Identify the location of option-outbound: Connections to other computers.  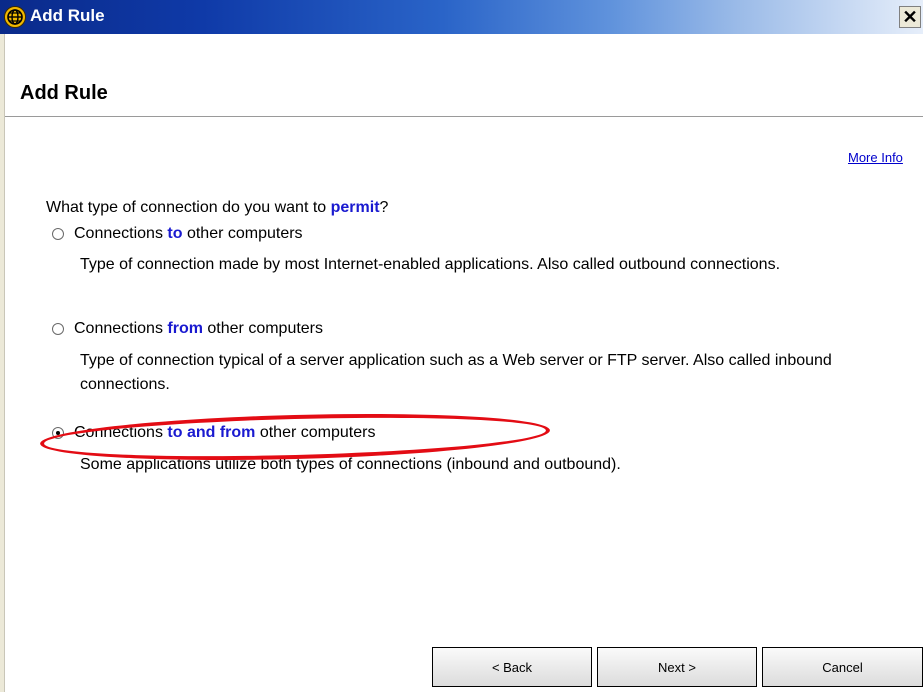
(177, 234).